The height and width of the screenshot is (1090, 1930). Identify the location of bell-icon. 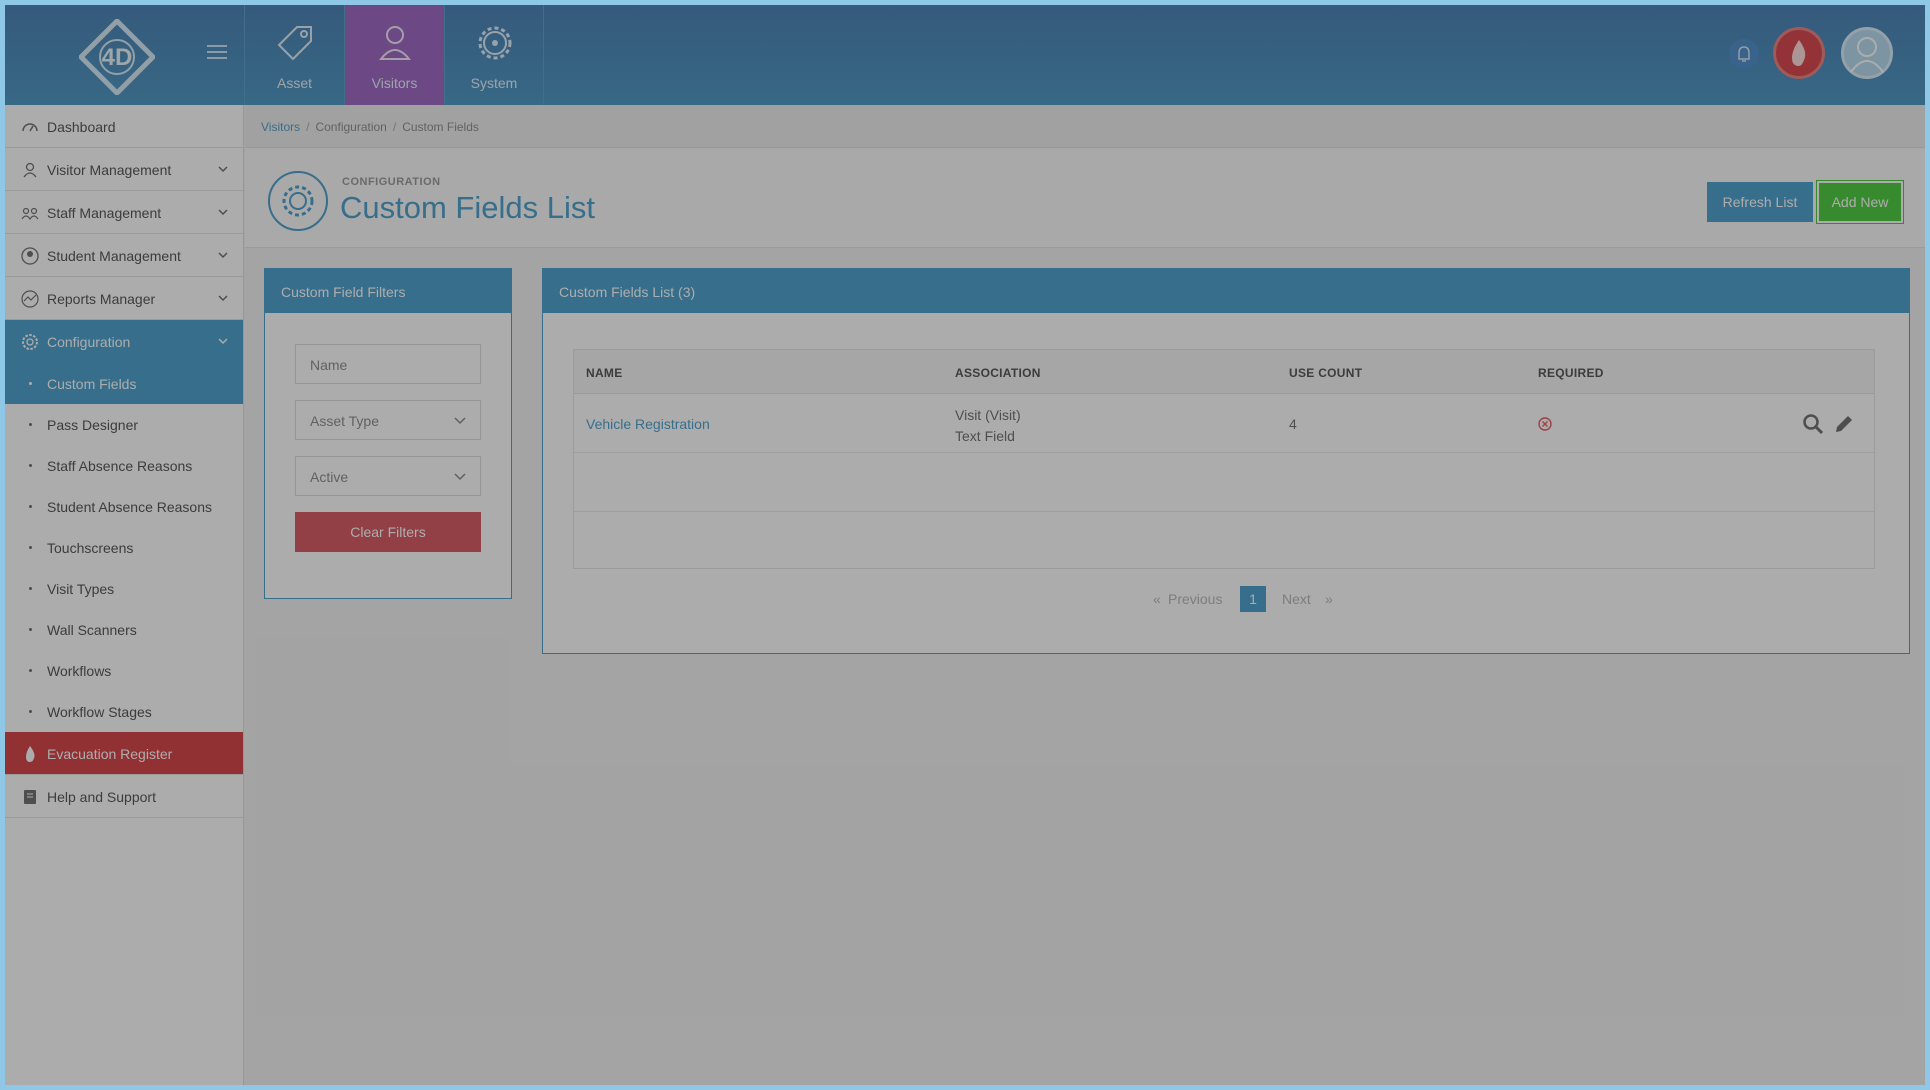
(1744, 54).